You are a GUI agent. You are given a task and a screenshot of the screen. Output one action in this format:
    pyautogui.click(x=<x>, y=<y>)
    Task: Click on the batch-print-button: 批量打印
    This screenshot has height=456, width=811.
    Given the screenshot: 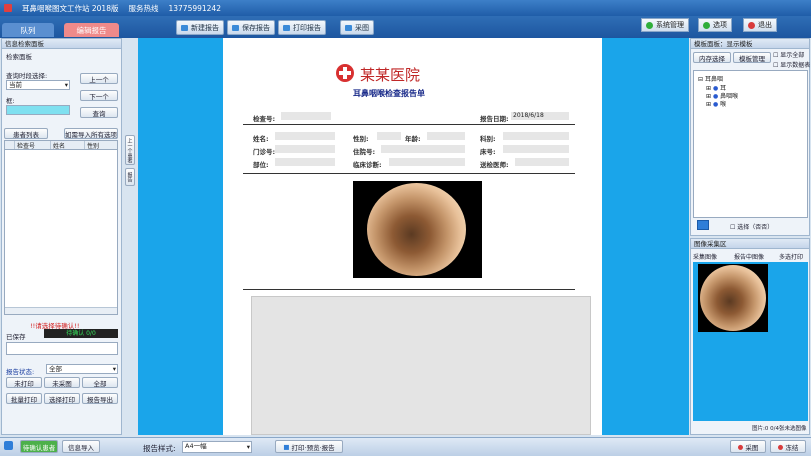 What is the action you would take?
    pyautogui.click(x=24, y=398)
    